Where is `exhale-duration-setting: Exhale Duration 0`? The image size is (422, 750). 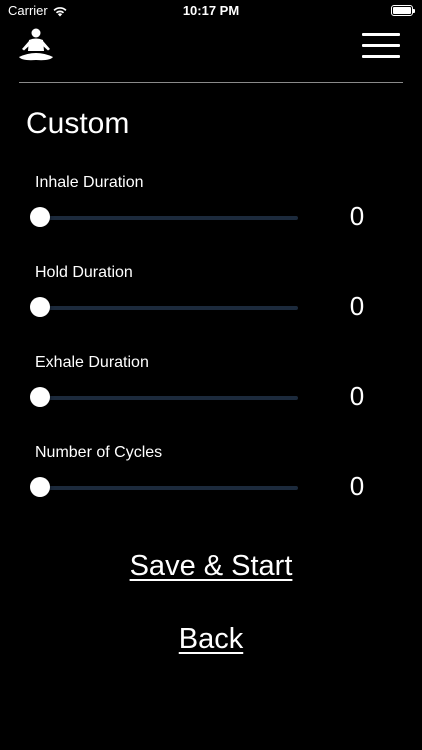 exhale-duration-setting: Exhale Duration 0 is located at coordinates (211, 394).